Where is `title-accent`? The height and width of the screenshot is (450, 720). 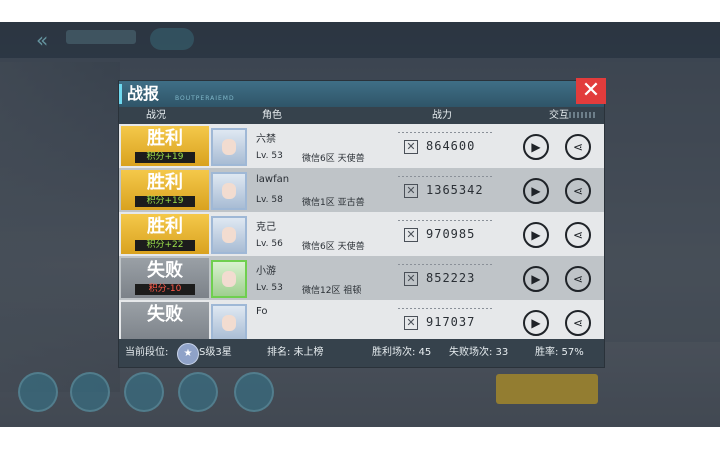 title-accent is located at coordinates (120, 94).